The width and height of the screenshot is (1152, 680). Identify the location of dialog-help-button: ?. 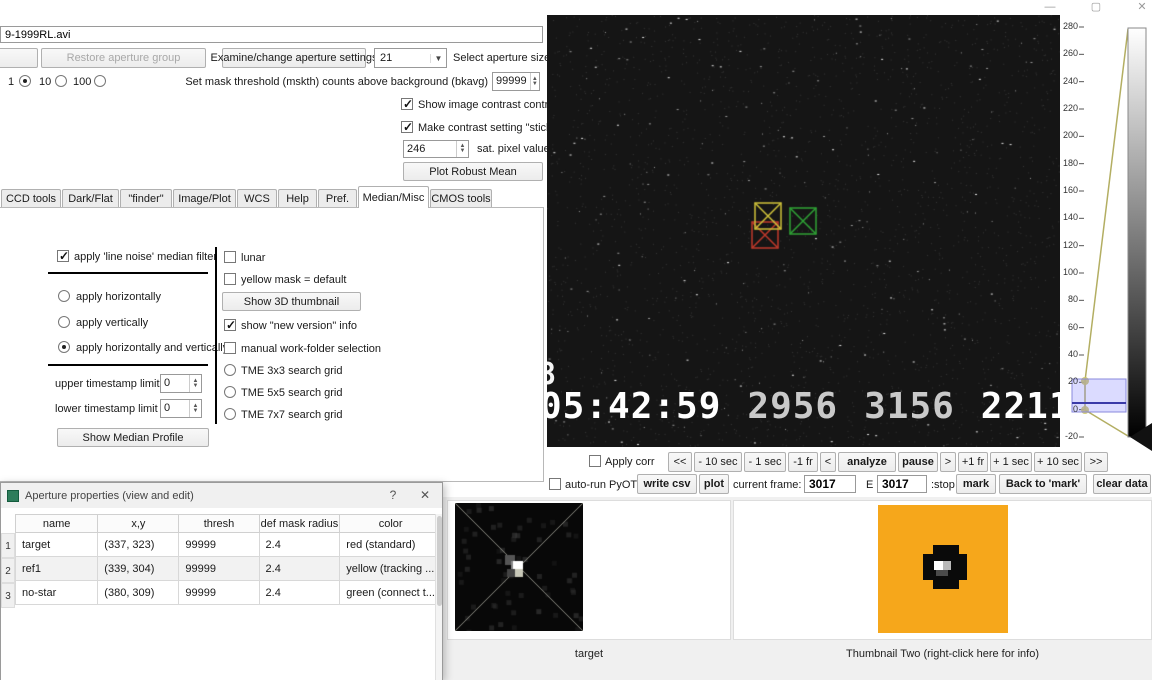
(393, 495).